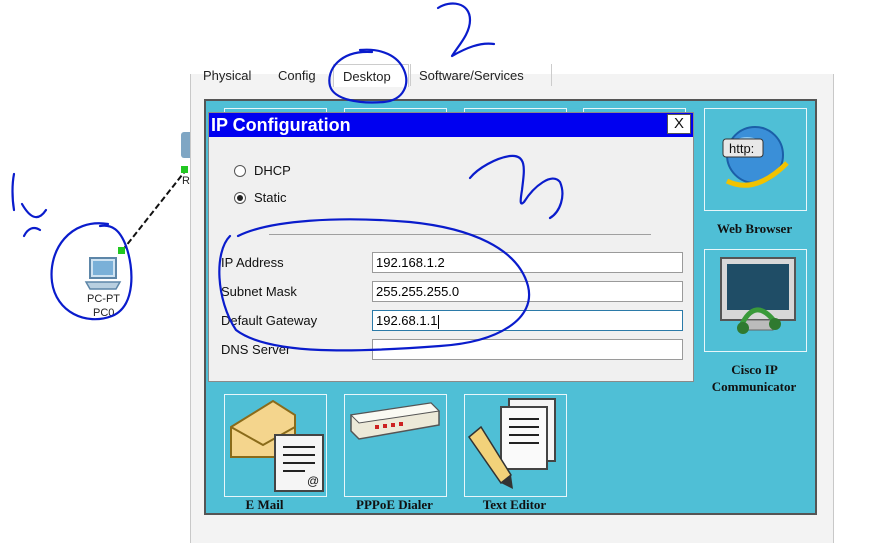 Image resolution: width=869 pixels, height=543 pixels. Describe the element at coordinates (511, 443) in the screenshot. I see `notepad-pencil-icon` at that location.